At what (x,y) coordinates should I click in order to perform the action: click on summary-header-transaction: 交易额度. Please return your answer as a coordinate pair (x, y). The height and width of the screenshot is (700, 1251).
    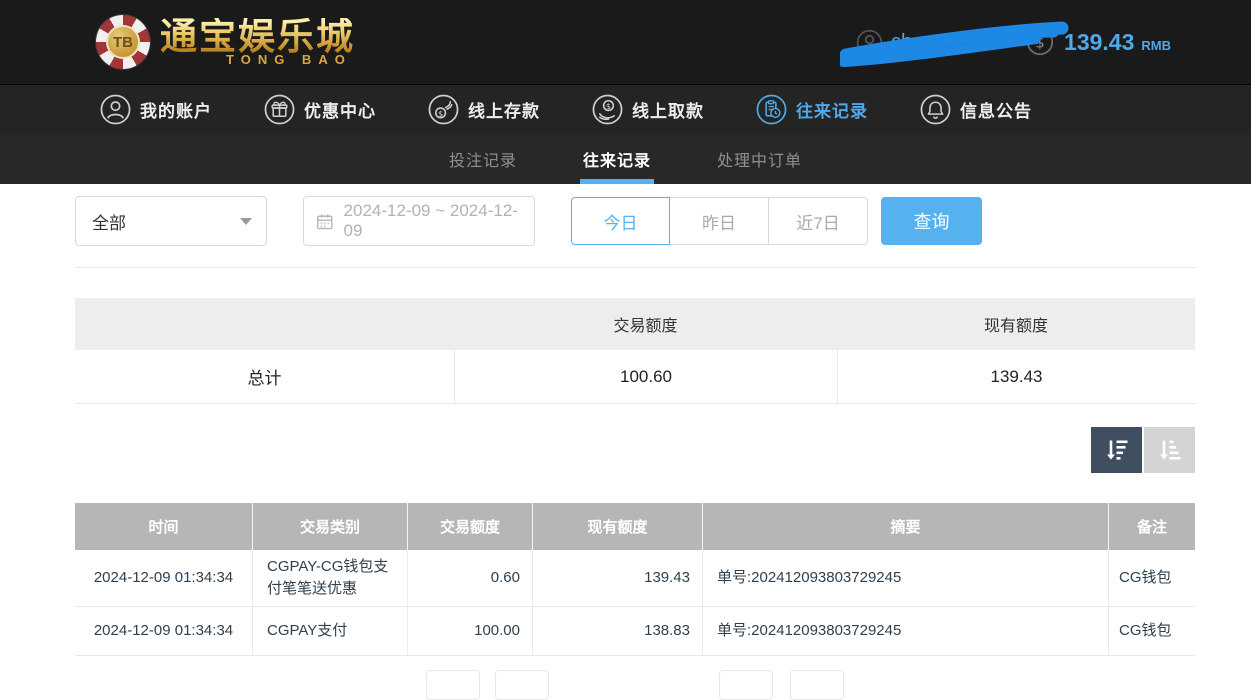
    Looking at the image, I should click on (645, 324).